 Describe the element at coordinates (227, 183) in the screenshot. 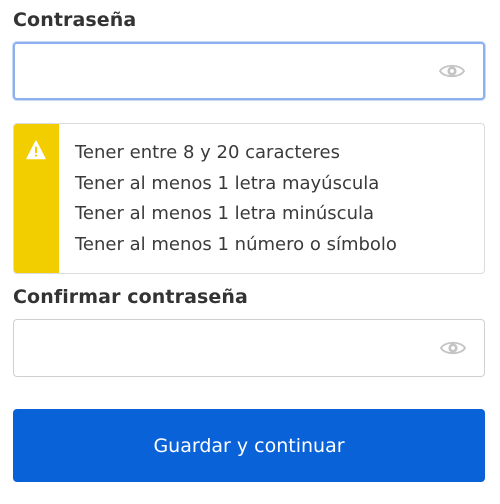

I see `requirement-item: Tener al menos 1 letra mayúscula` at that location.